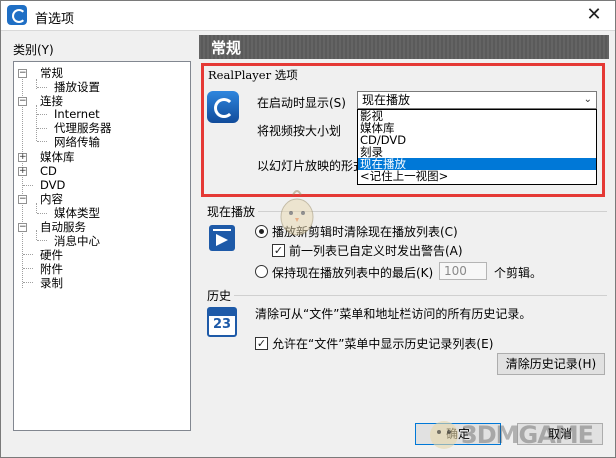  What do you see at coordinates (231, 211) in the screenshot?
I see `now-playing-title: 现在播放` at bounding box center [231, 211].